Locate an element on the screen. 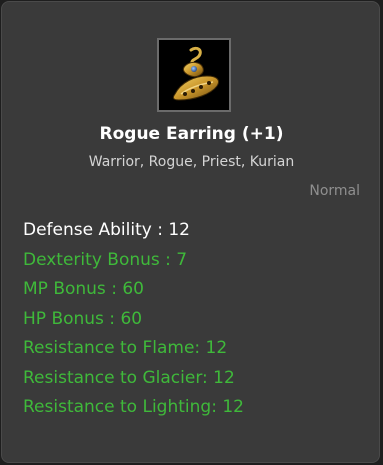 Image resolution: width=383 pixels, height=465 pixels. stat-resistance-flame: Resistance to Flame: 12 is located at coordinates (125, 348).